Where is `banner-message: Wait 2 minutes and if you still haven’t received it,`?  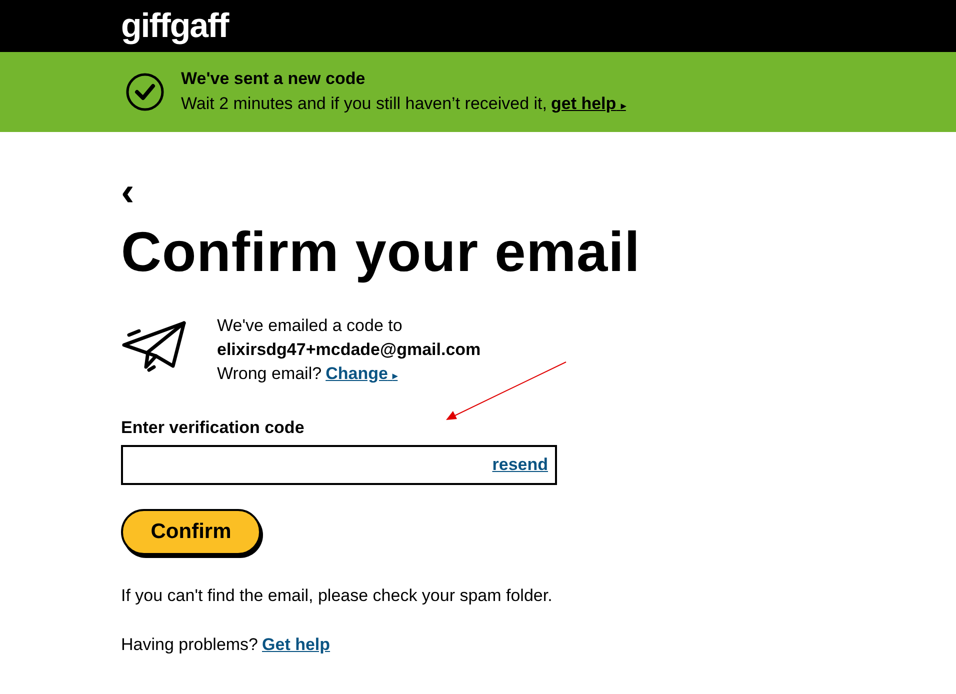 banner-message: Wait 2 minutes and if you still haven’t received it, is located at coordinates (364, 104).